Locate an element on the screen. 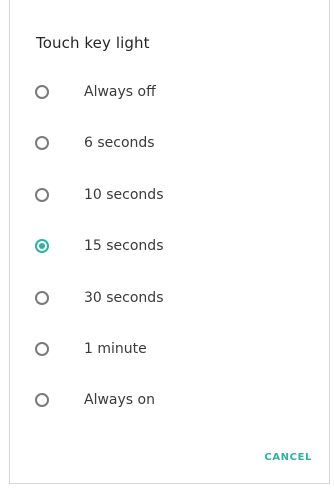  option-6-seconds: 6 seconds is located at coordinates (169, 143).